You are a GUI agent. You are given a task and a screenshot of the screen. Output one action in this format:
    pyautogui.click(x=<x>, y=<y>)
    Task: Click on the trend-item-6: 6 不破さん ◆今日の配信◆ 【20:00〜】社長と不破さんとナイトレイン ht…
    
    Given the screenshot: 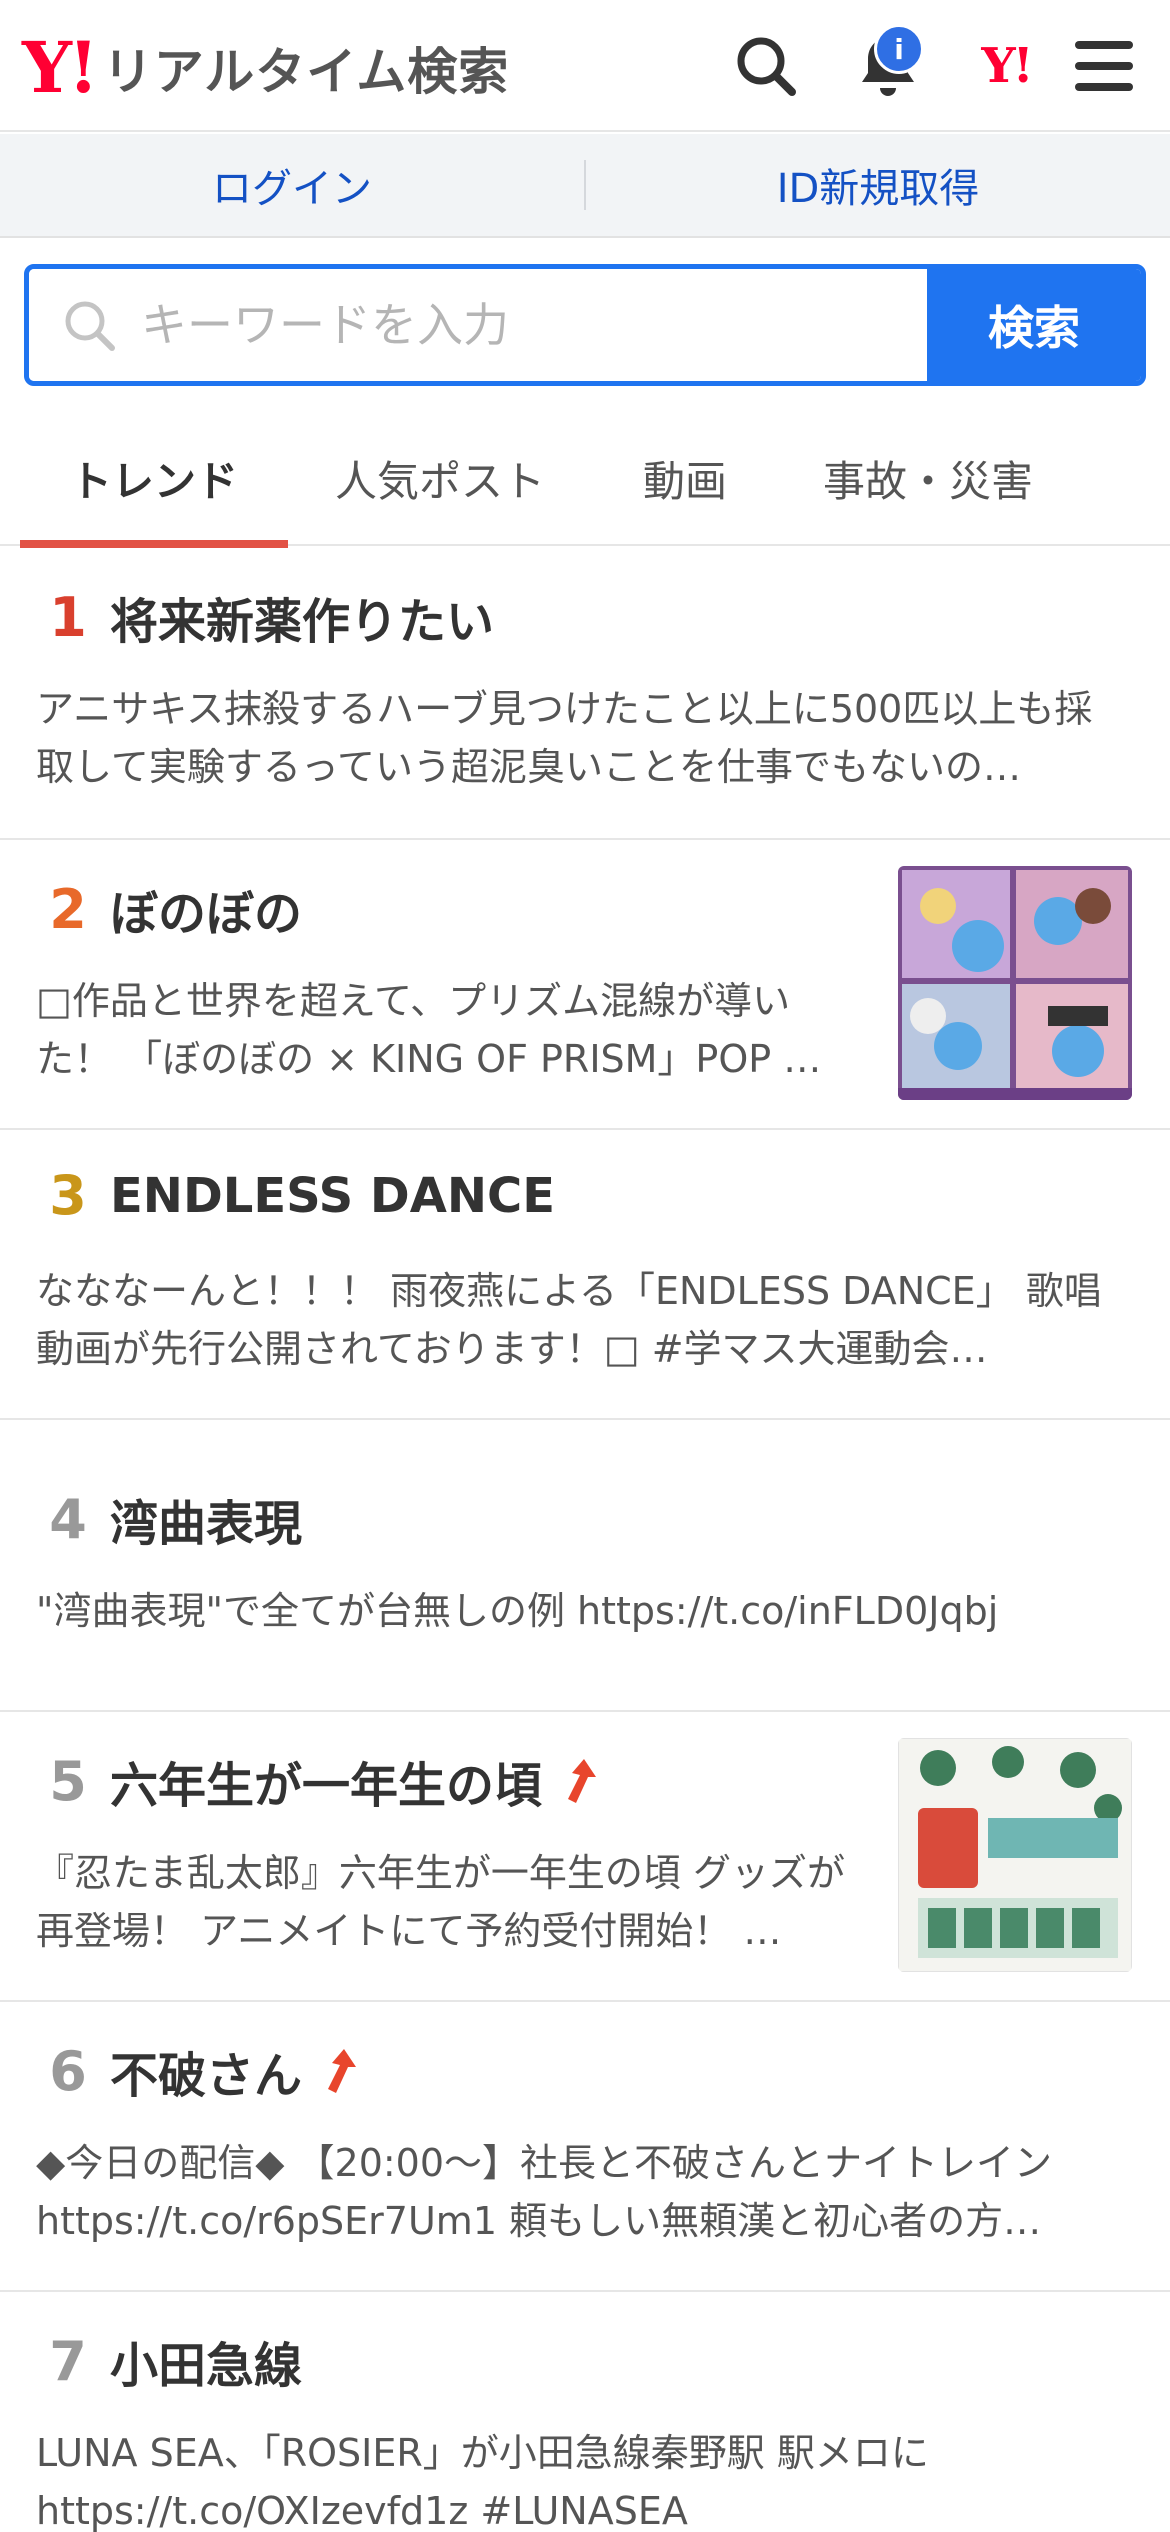 What is the action you would take?
    pyautogui.click(x=585, y=2147)
    